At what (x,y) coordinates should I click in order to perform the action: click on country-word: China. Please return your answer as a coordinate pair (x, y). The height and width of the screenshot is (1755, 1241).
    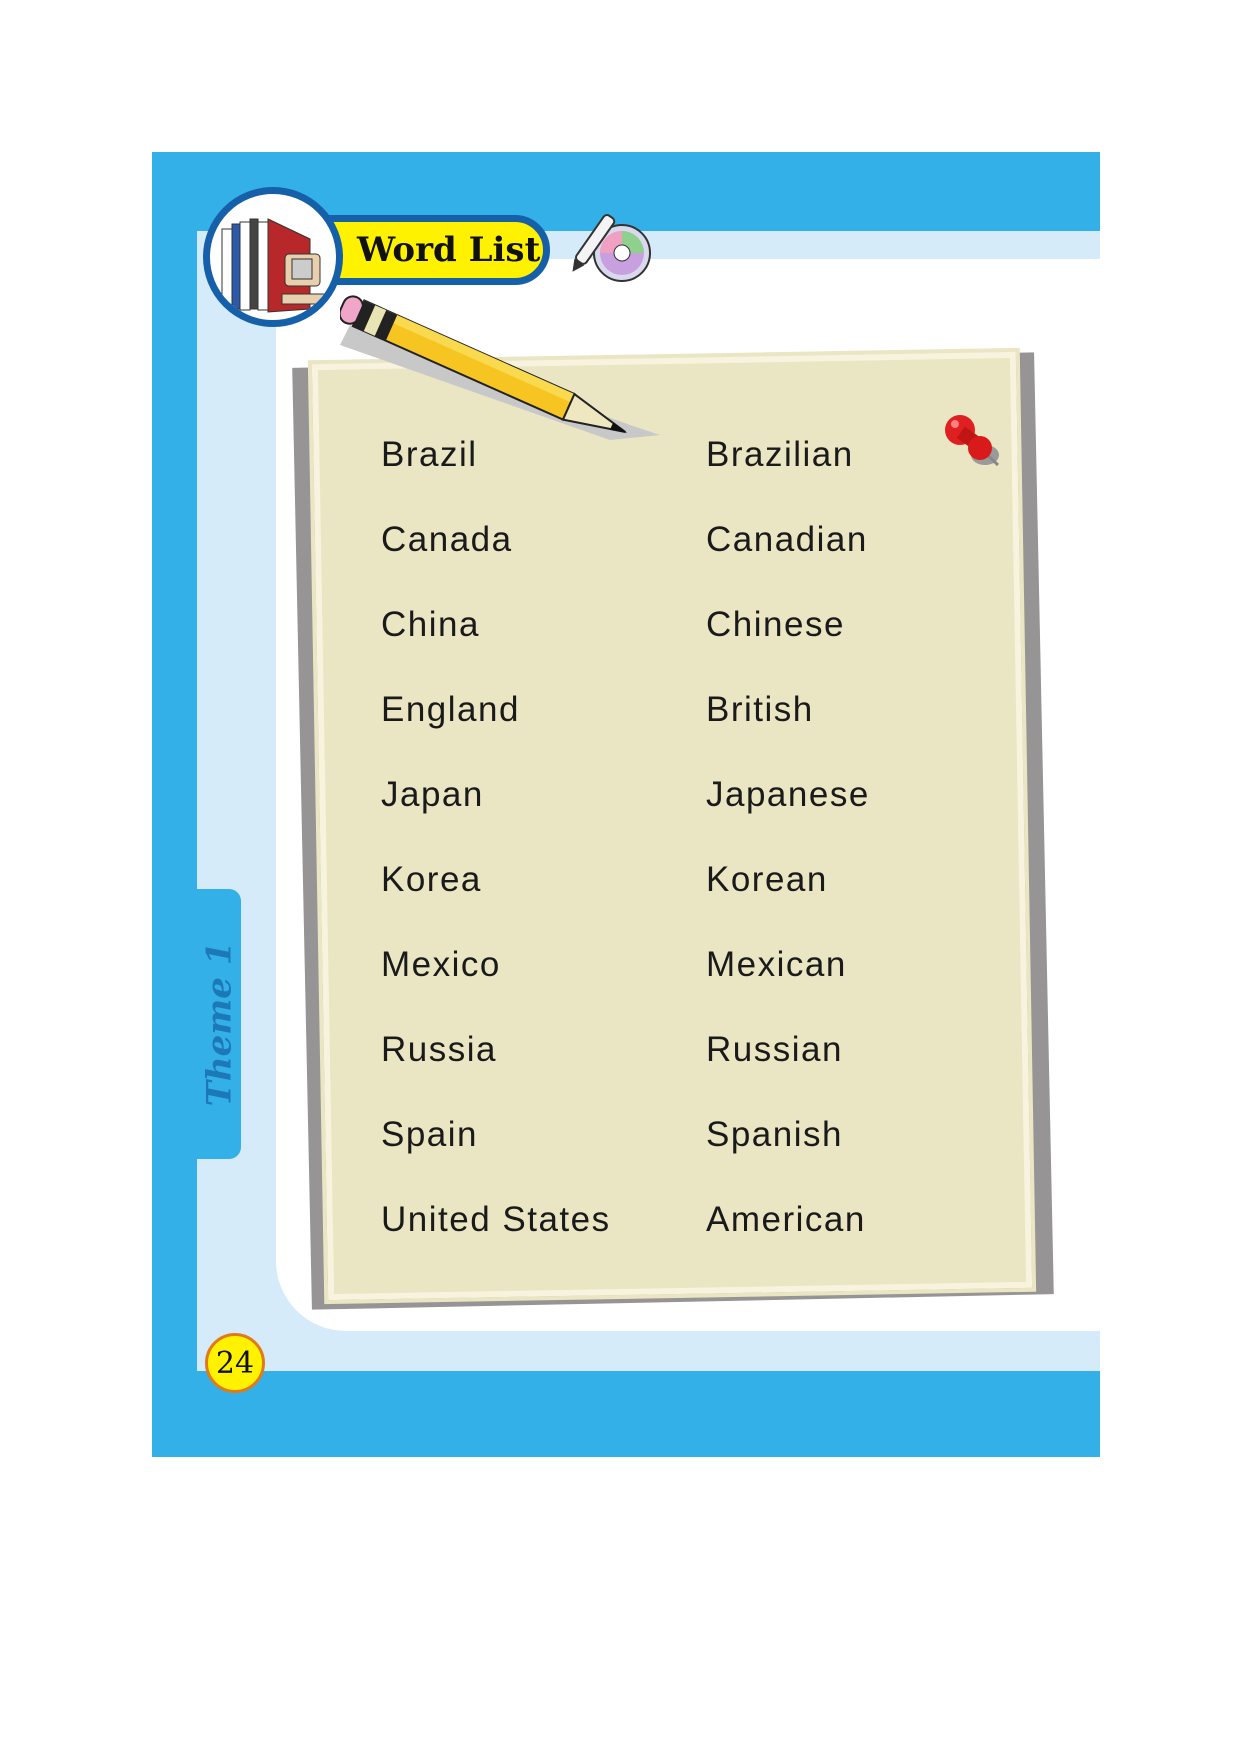
    Looking at the image, I should click on (430, 624).